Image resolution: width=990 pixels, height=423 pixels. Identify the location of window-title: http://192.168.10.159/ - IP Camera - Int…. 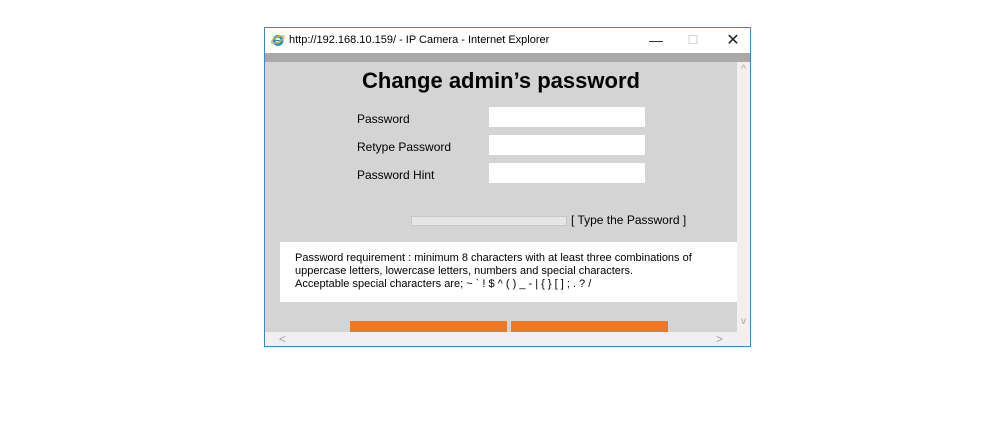
(419, 40).